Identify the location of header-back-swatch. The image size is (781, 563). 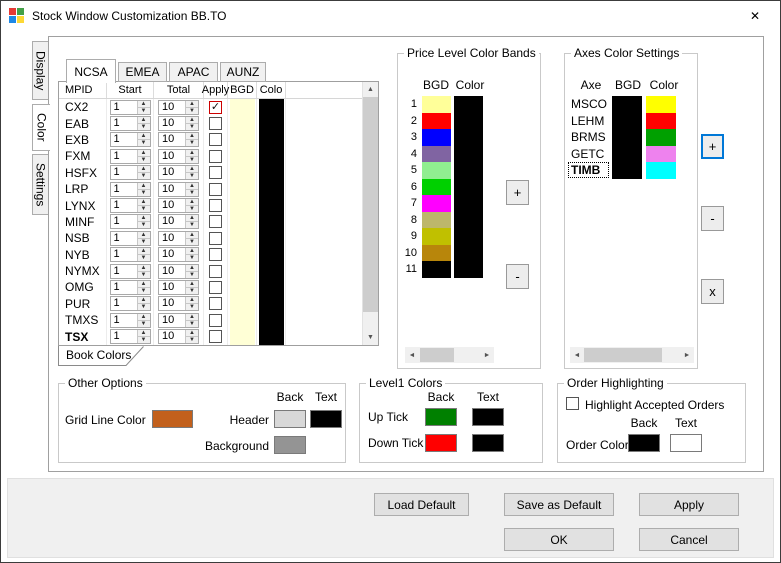
(290, 419).